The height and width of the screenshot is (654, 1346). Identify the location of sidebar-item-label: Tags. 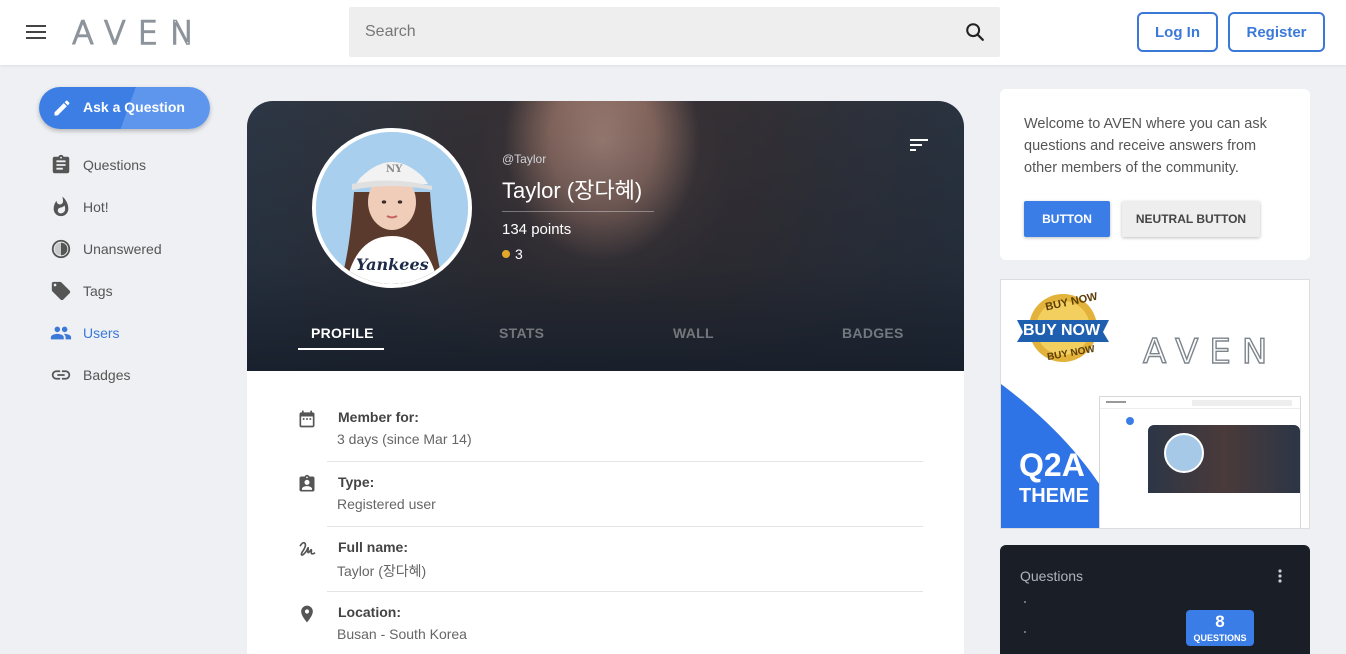
(98, 291).